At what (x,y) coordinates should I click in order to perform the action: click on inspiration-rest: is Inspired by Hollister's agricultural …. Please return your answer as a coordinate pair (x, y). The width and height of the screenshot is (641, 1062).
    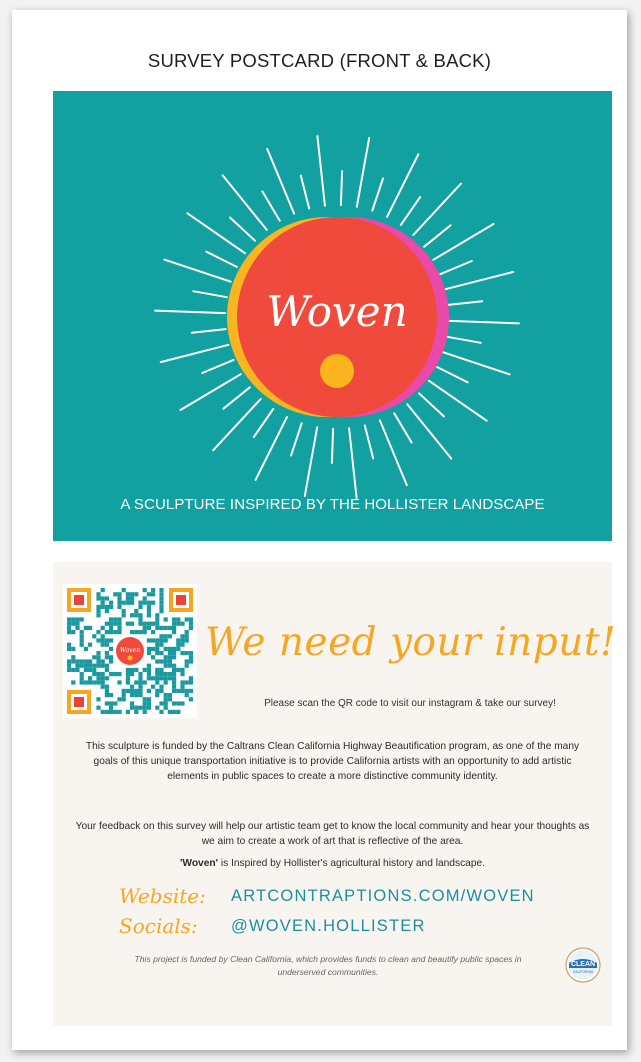
    Looking at the image, I should click on (351, 863).